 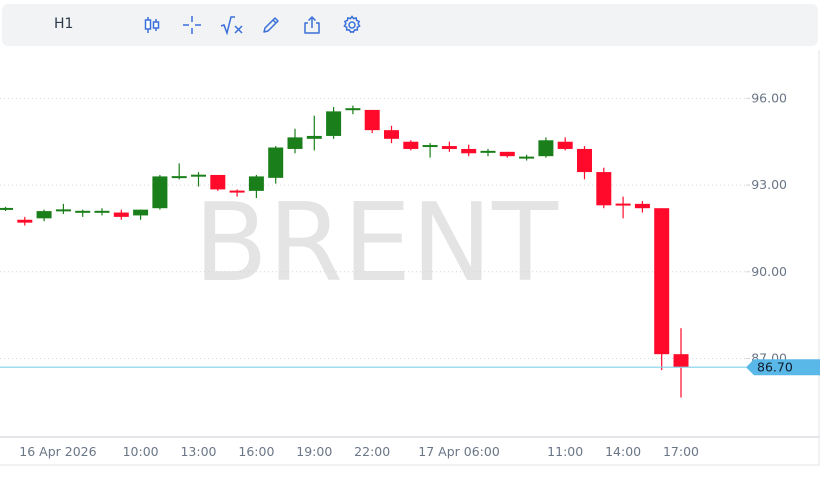 I want to click on chart-toolbar: H1, so click(x=410, y=25).